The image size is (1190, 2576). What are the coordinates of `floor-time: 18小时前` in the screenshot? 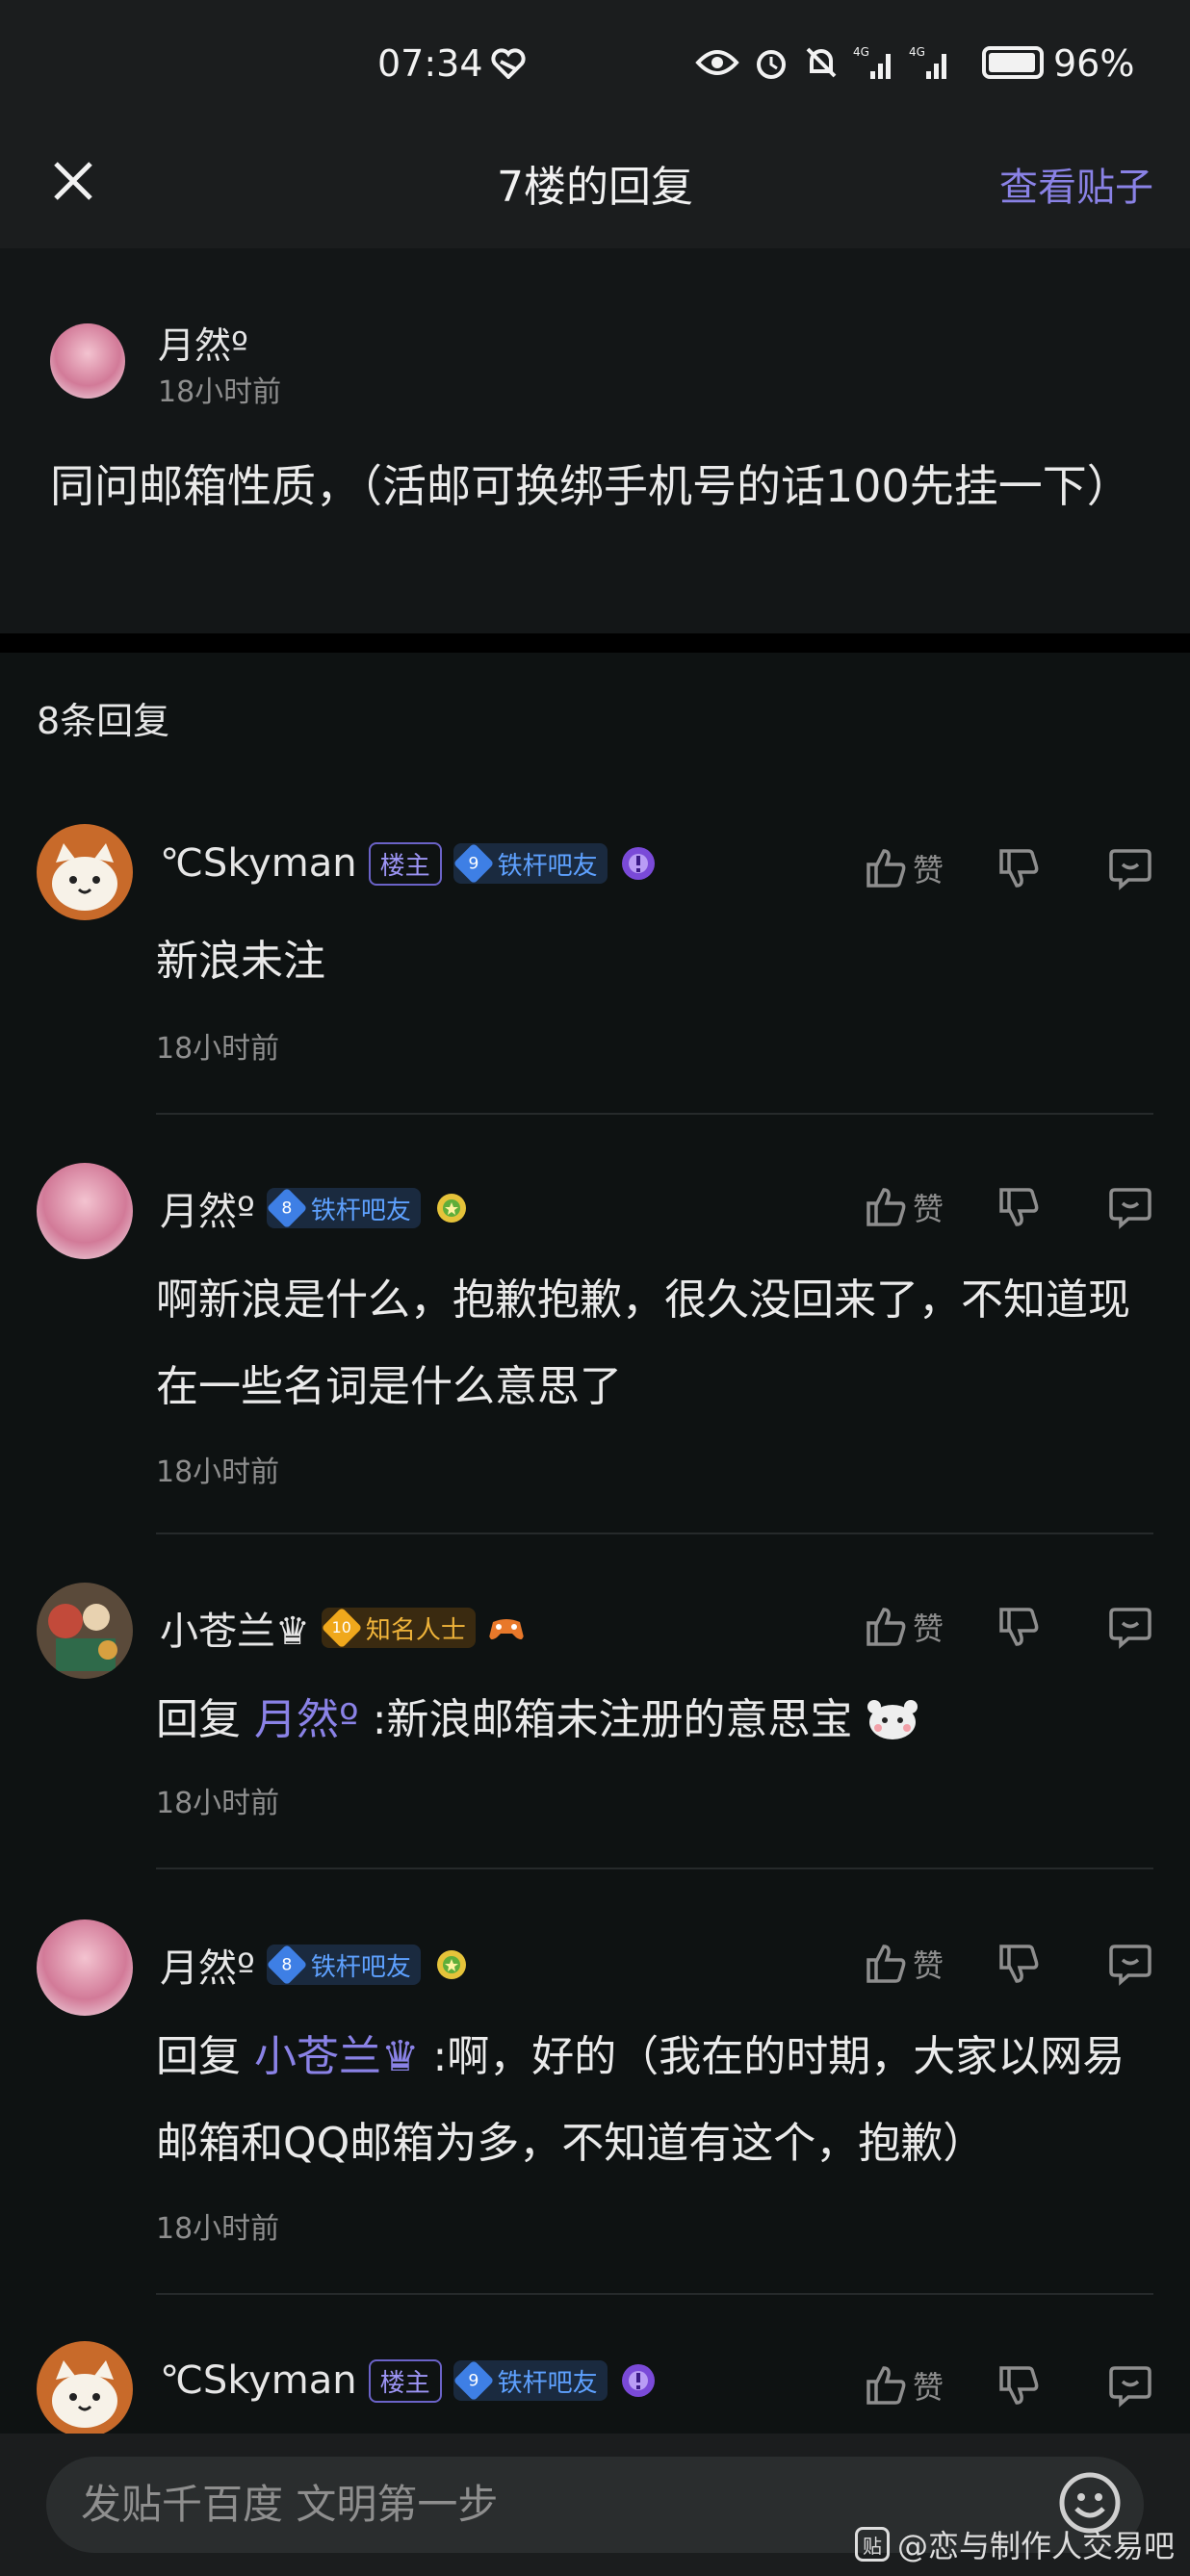 It's located at (220, 392).